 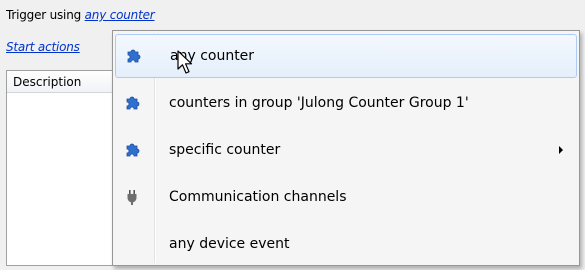 I want to click on column-header-description: Description, so click(x=62, y=82).